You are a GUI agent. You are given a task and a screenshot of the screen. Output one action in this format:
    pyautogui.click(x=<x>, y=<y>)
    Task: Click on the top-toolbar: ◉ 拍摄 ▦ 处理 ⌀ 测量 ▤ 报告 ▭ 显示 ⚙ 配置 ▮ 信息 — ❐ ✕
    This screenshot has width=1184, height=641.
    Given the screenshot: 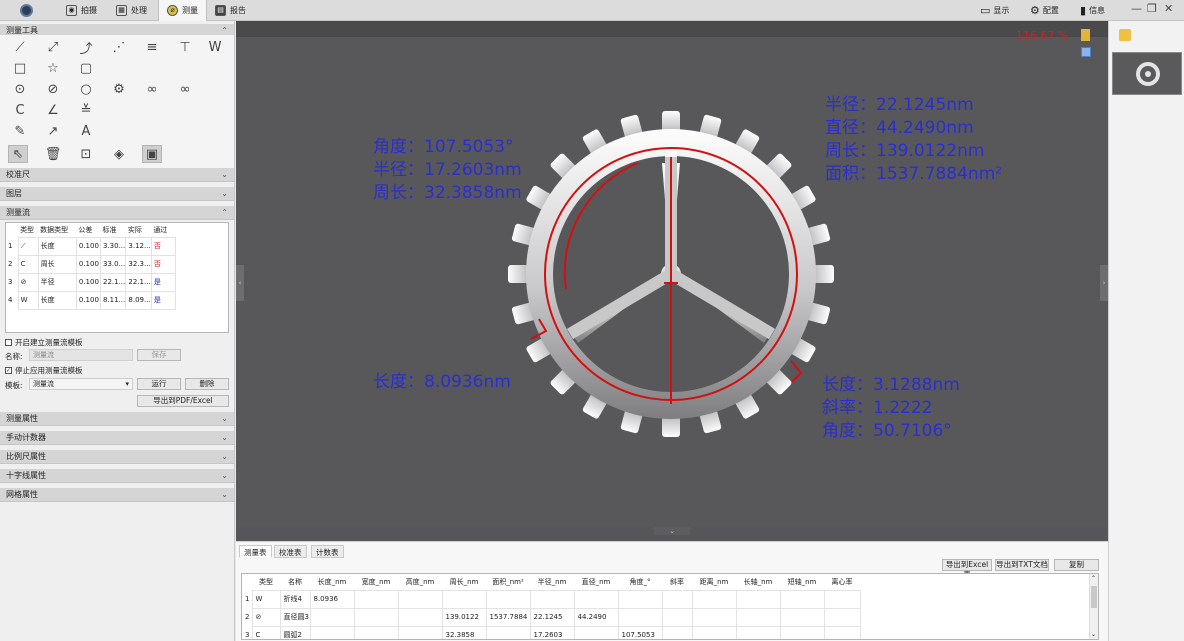 What is the action you would take?
    pyautogui.click(x=592, y=10)
    